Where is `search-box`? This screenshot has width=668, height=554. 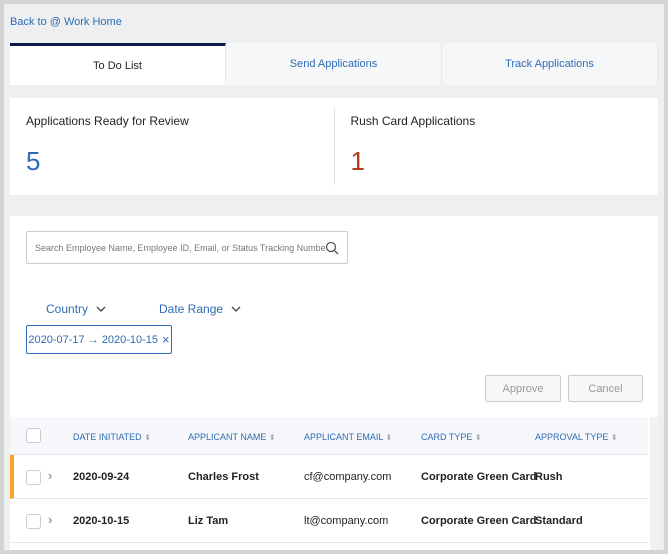
search-box is located at coordinates (187, 247).